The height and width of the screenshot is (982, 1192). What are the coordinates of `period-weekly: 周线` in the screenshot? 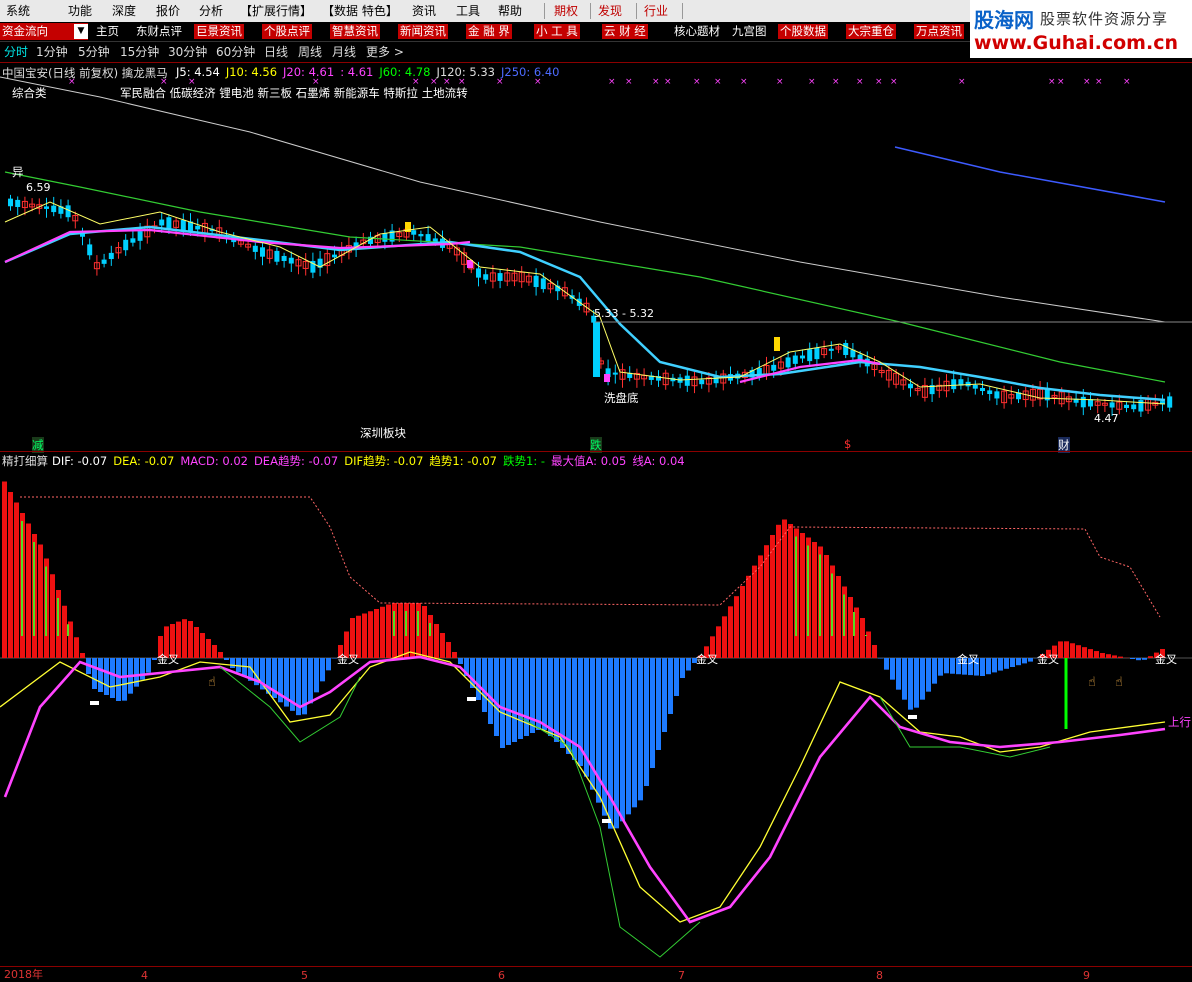 It's located at (310, 52).